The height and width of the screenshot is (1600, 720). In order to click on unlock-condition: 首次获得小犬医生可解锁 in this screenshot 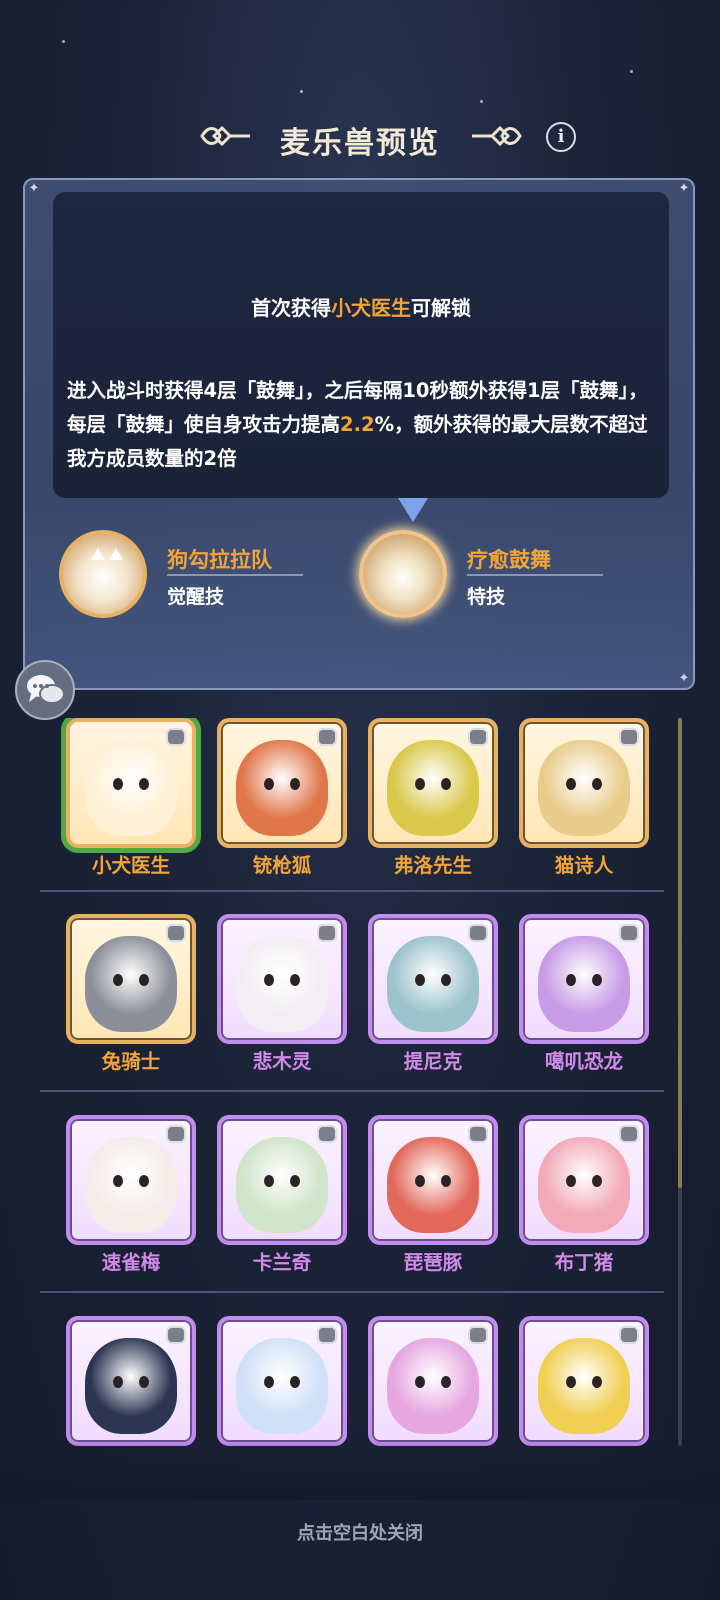, I will do `click(361, 306)`.